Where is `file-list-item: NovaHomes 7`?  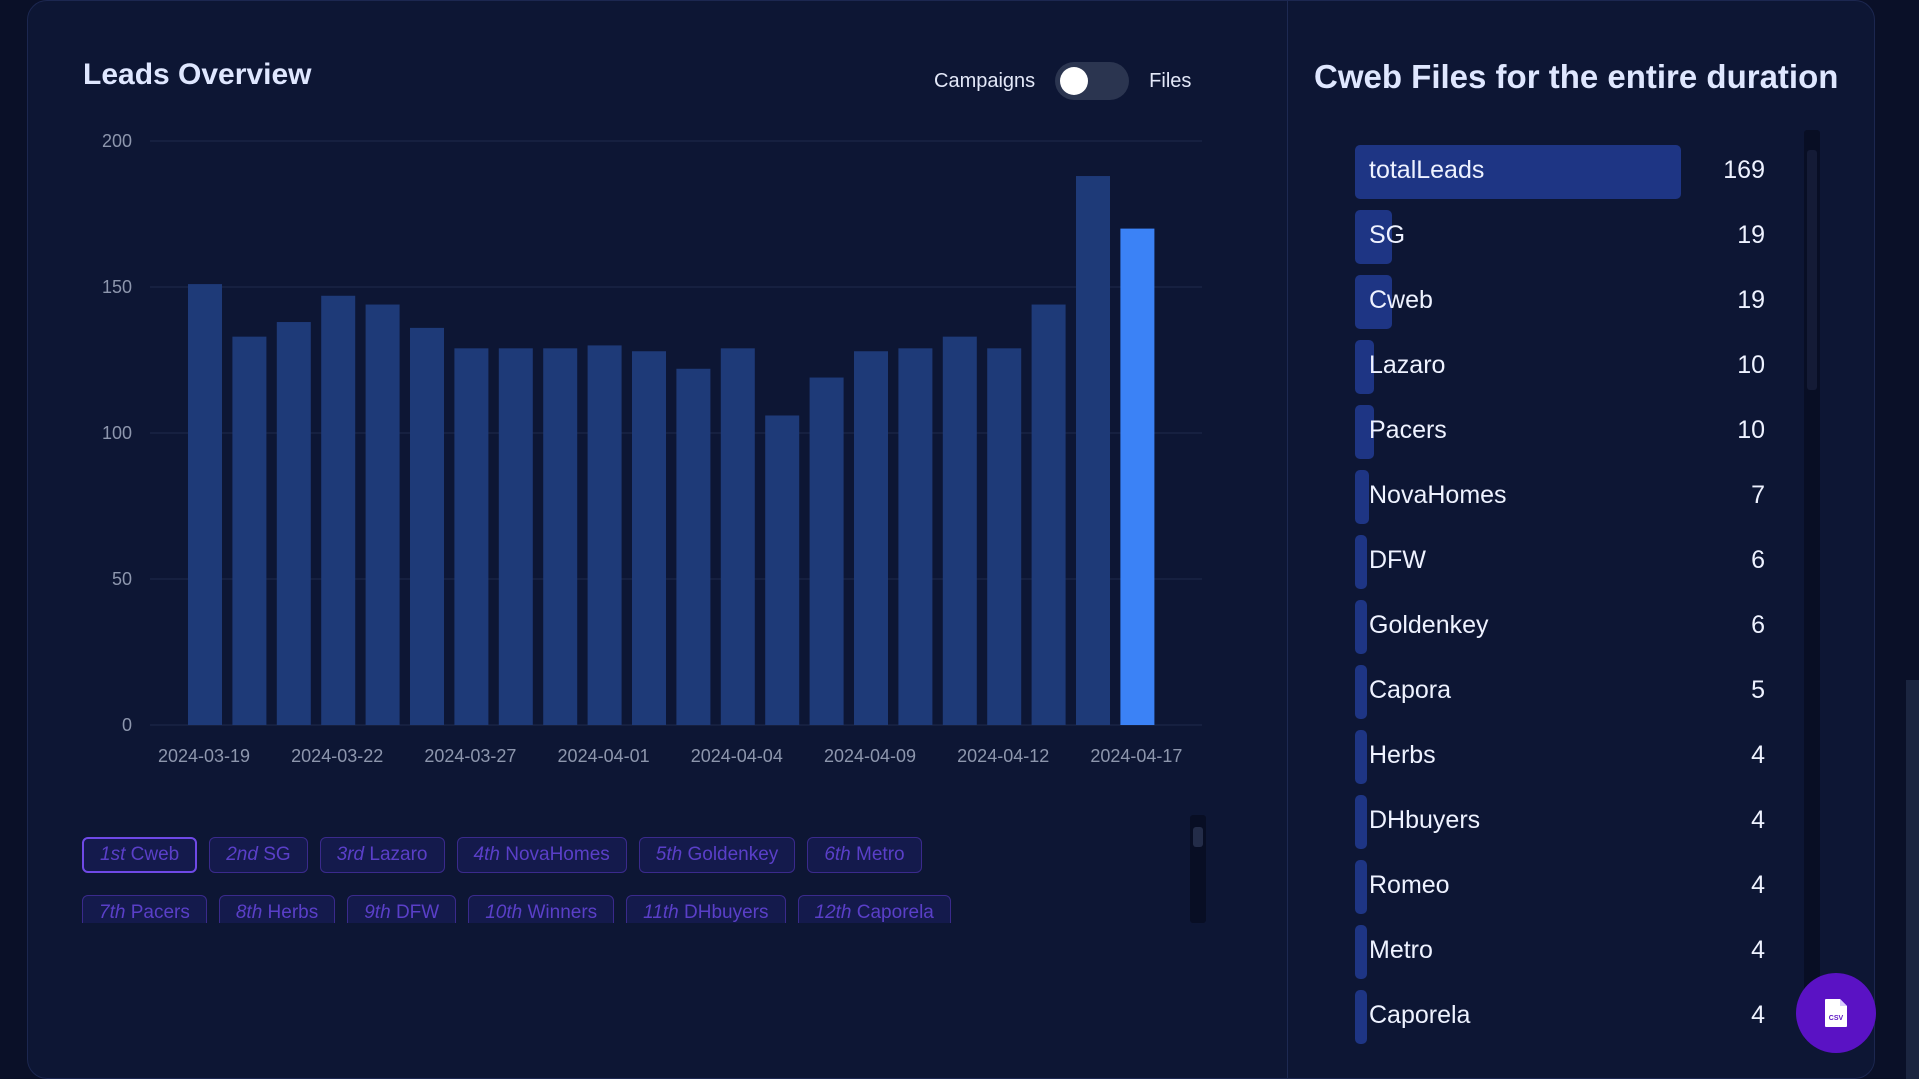
file-list-item: NovaHomes 7 is located at coordinates (1560, 502).